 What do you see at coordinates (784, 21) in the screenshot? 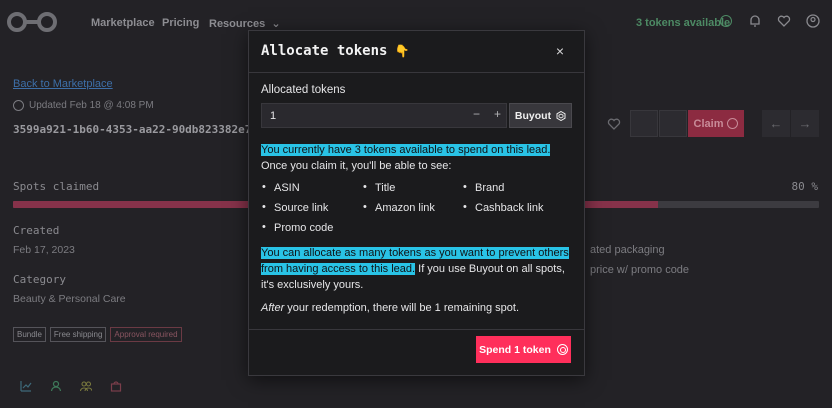
I see `heart-icon` at bounding box center [784, 21].